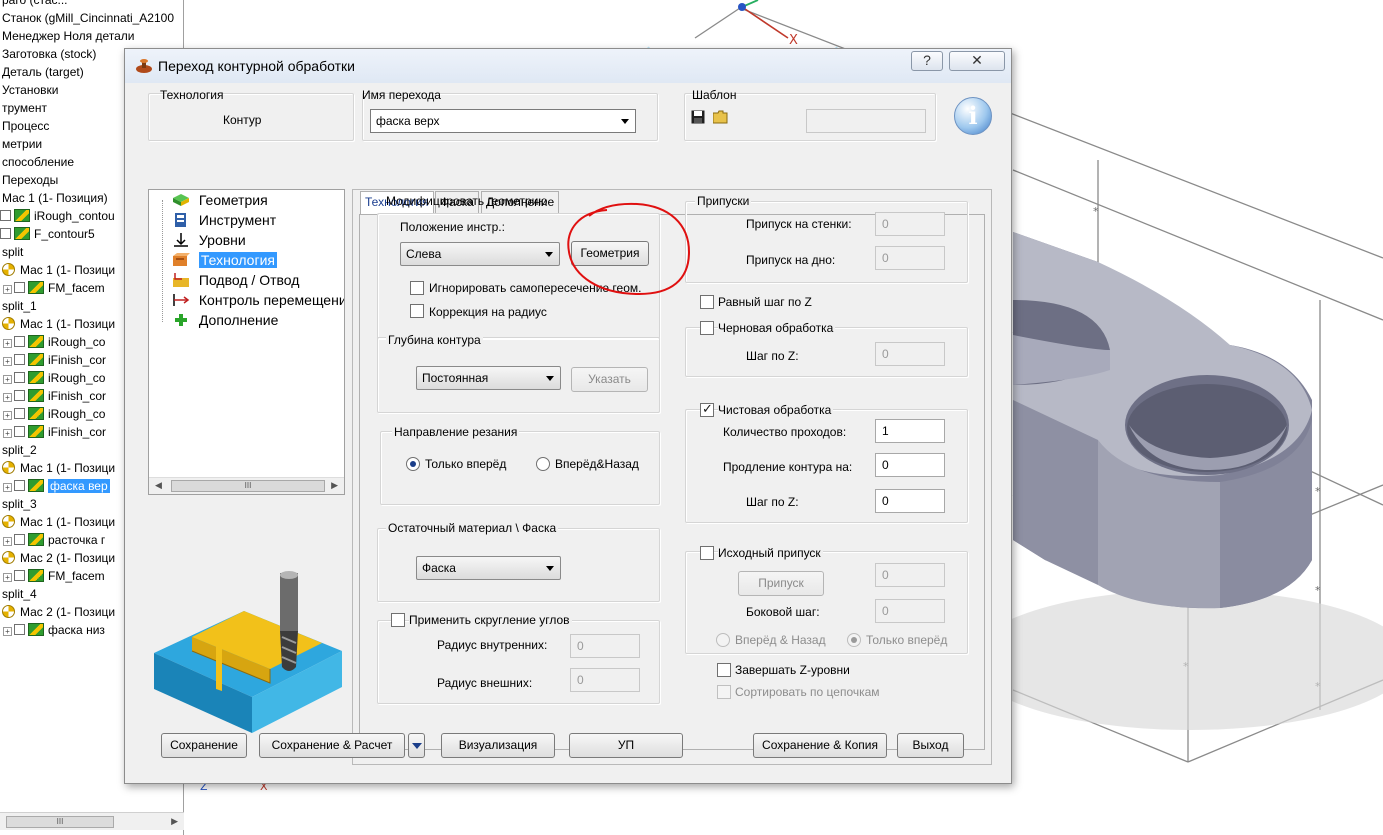 The image size is (1383, 835). What do you see at coordinates (416, 745) in the screenshot?
I see `save-calc-dropdown-button` at bounding box center [416, 745].